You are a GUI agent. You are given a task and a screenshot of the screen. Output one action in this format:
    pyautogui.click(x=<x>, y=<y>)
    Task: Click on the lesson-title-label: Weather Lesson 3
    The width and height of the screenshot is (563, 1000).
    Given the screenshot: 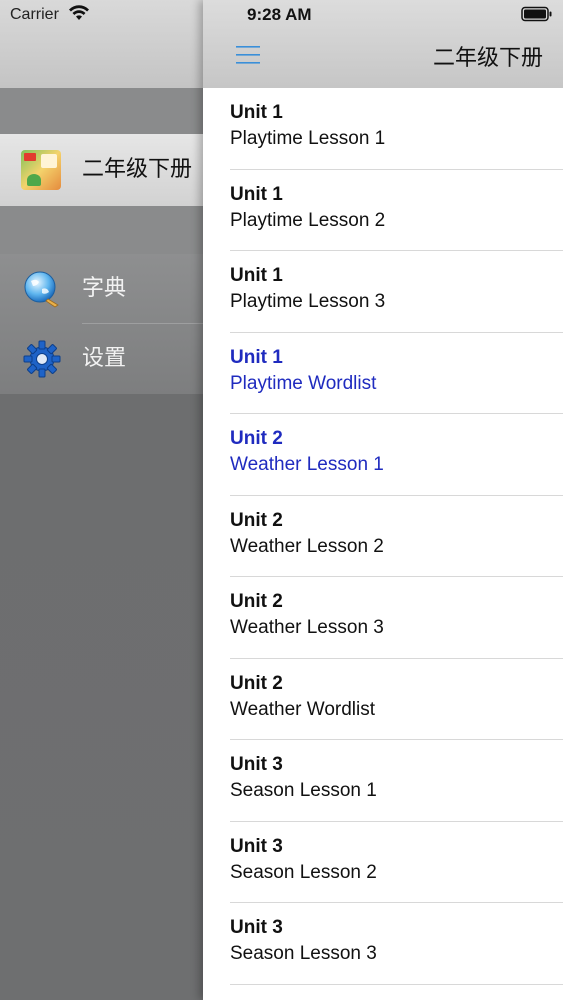 What is the action you would take?
    pyautogui.click(x=307, y=627)
    